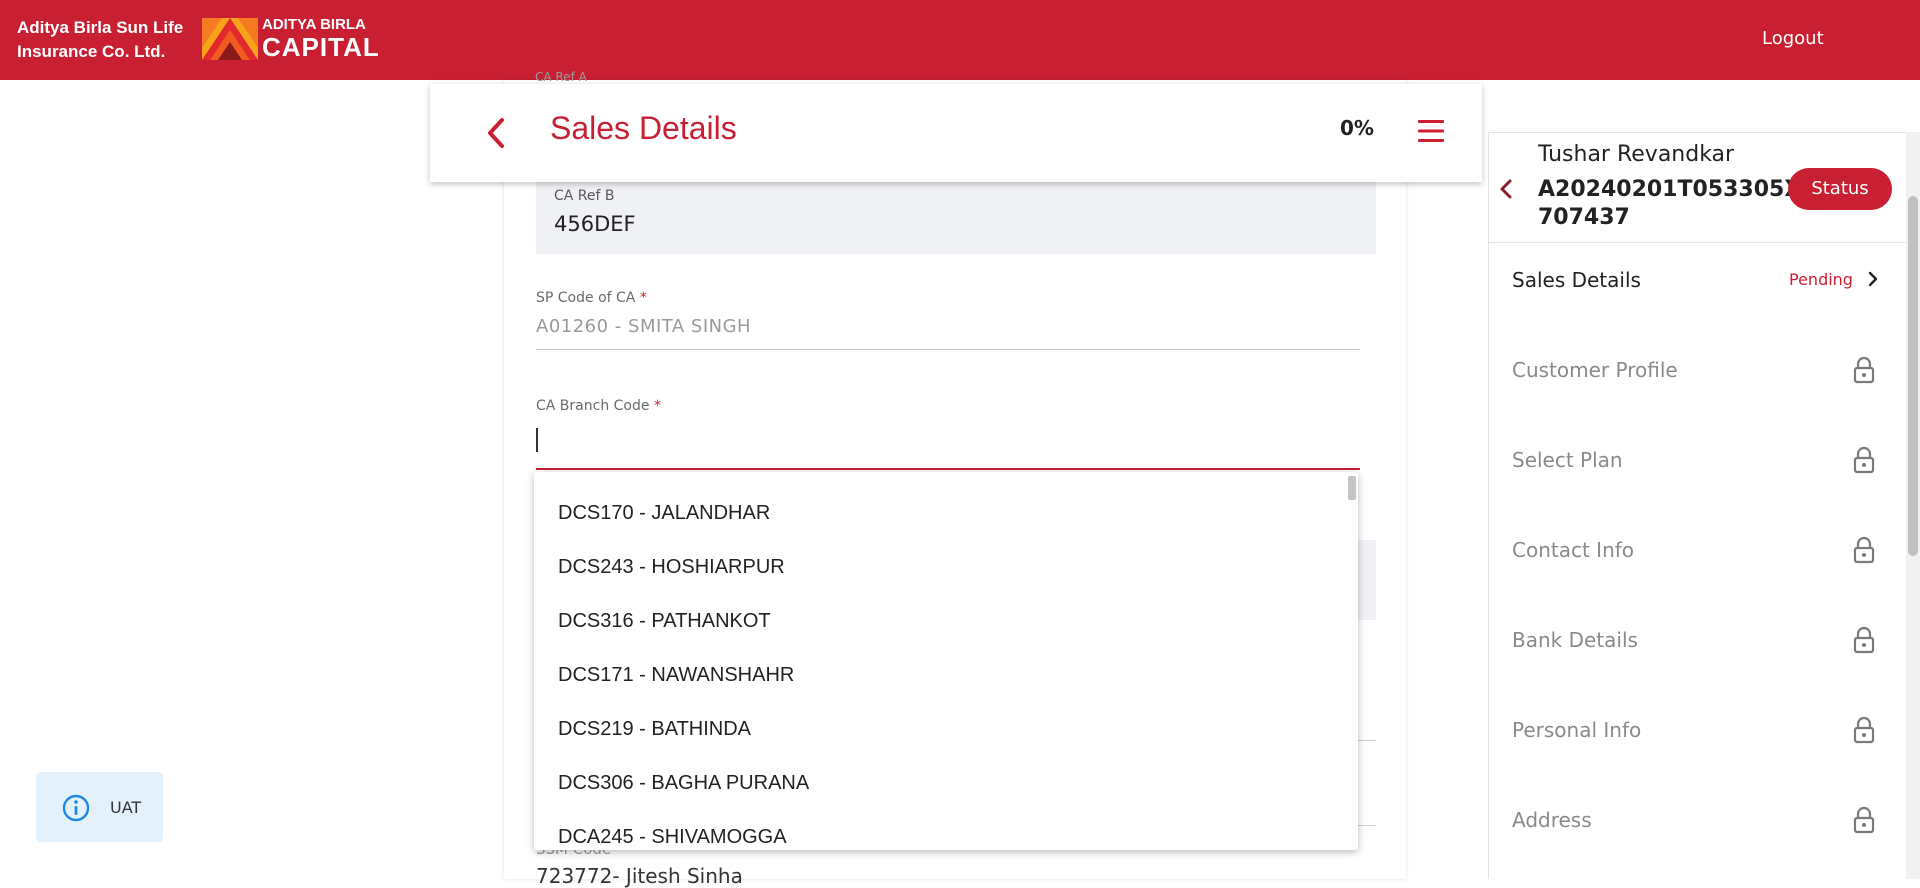 This screenshot has width=1920, height=888. What do you see at coordinates (938, 733) in the screenshot?
I see `dropdown-option: DCS219 - BATHINDA` at bounding box center [938, 733].